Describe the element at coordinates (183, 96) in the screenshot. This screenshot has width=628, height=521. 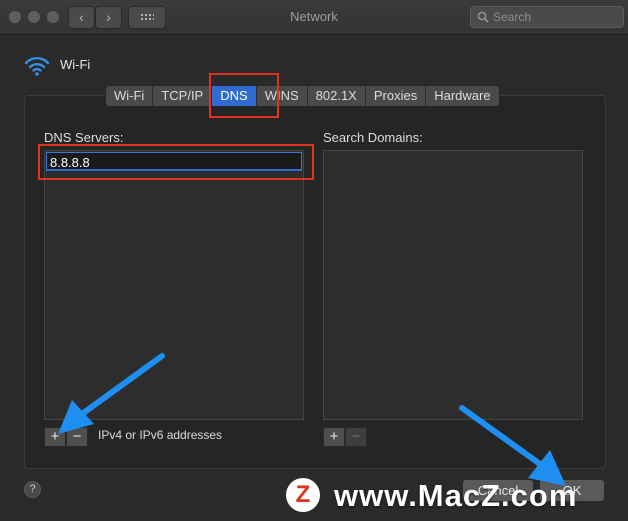
I see `tab-tcpip: TCP/IP` at that location.